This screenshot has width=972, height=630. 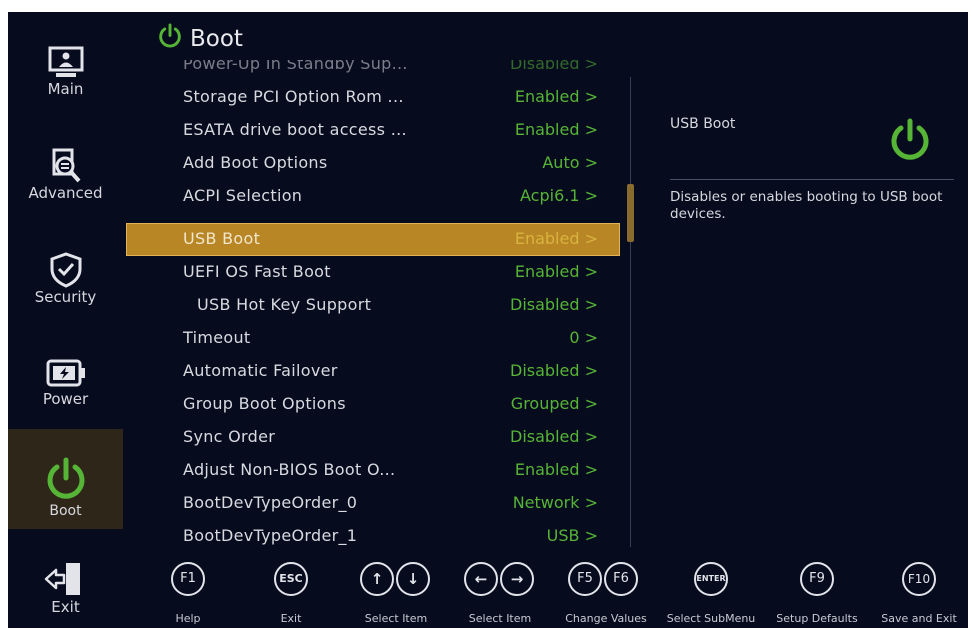 I want to click on key-label: Save and Exit, so click(x=919, y=618).